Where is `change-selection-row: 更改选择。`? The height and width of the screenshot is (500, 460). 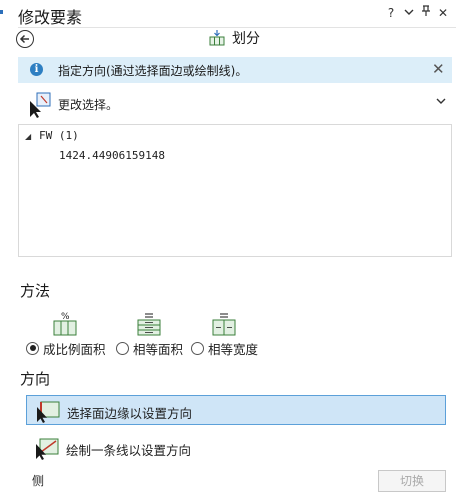 change-selection-row: 更改选择。 is located at coordinates (235, 104).